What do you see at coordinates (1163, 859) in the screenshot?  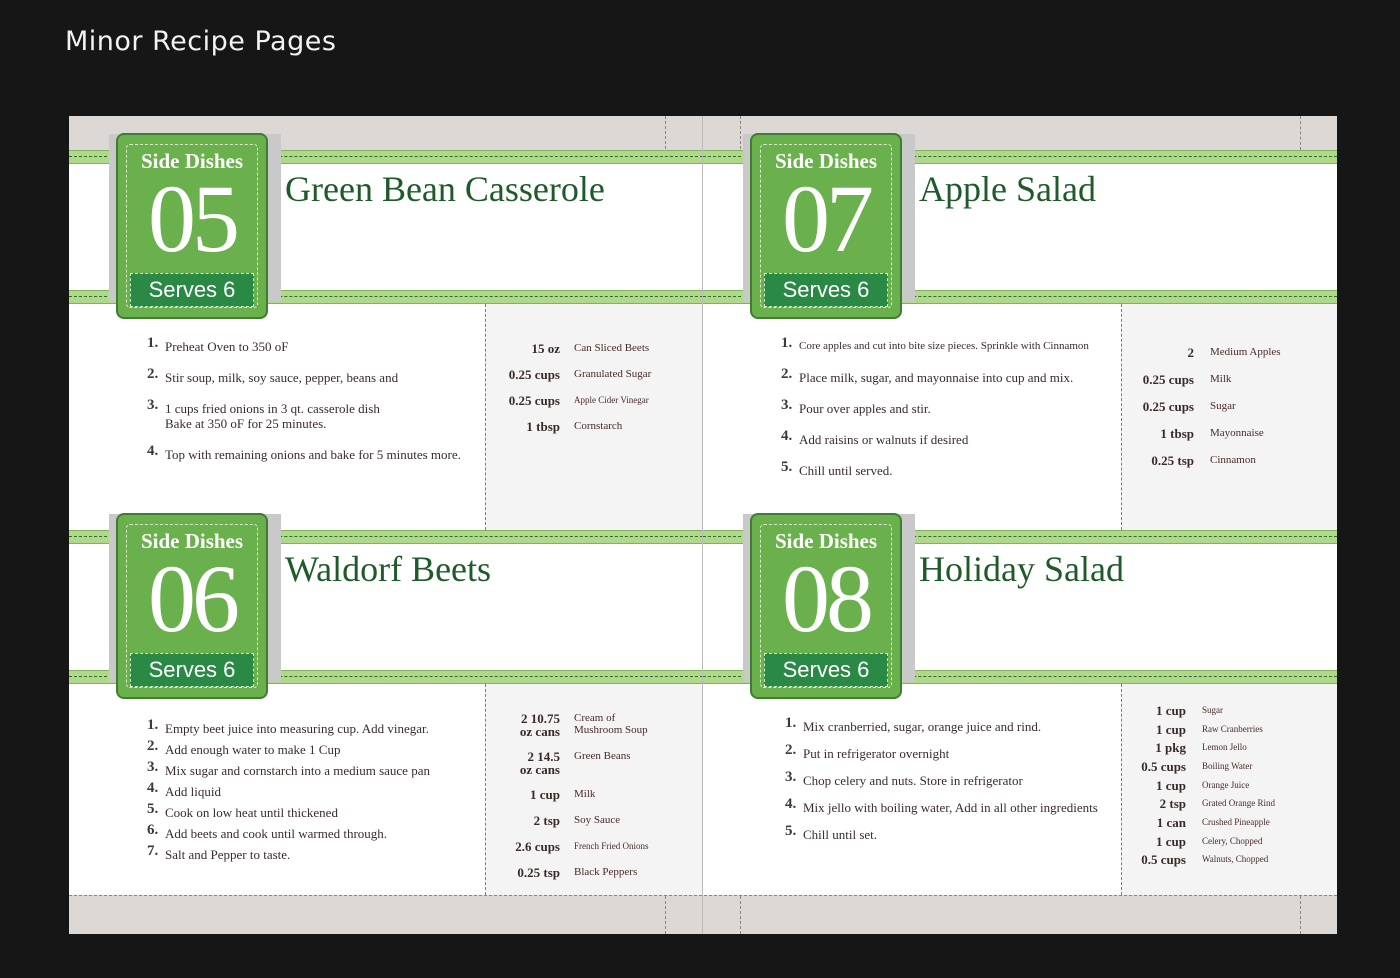 I see `ingredient-qty: 0.5 cups` at bounding box center [1163, 859].